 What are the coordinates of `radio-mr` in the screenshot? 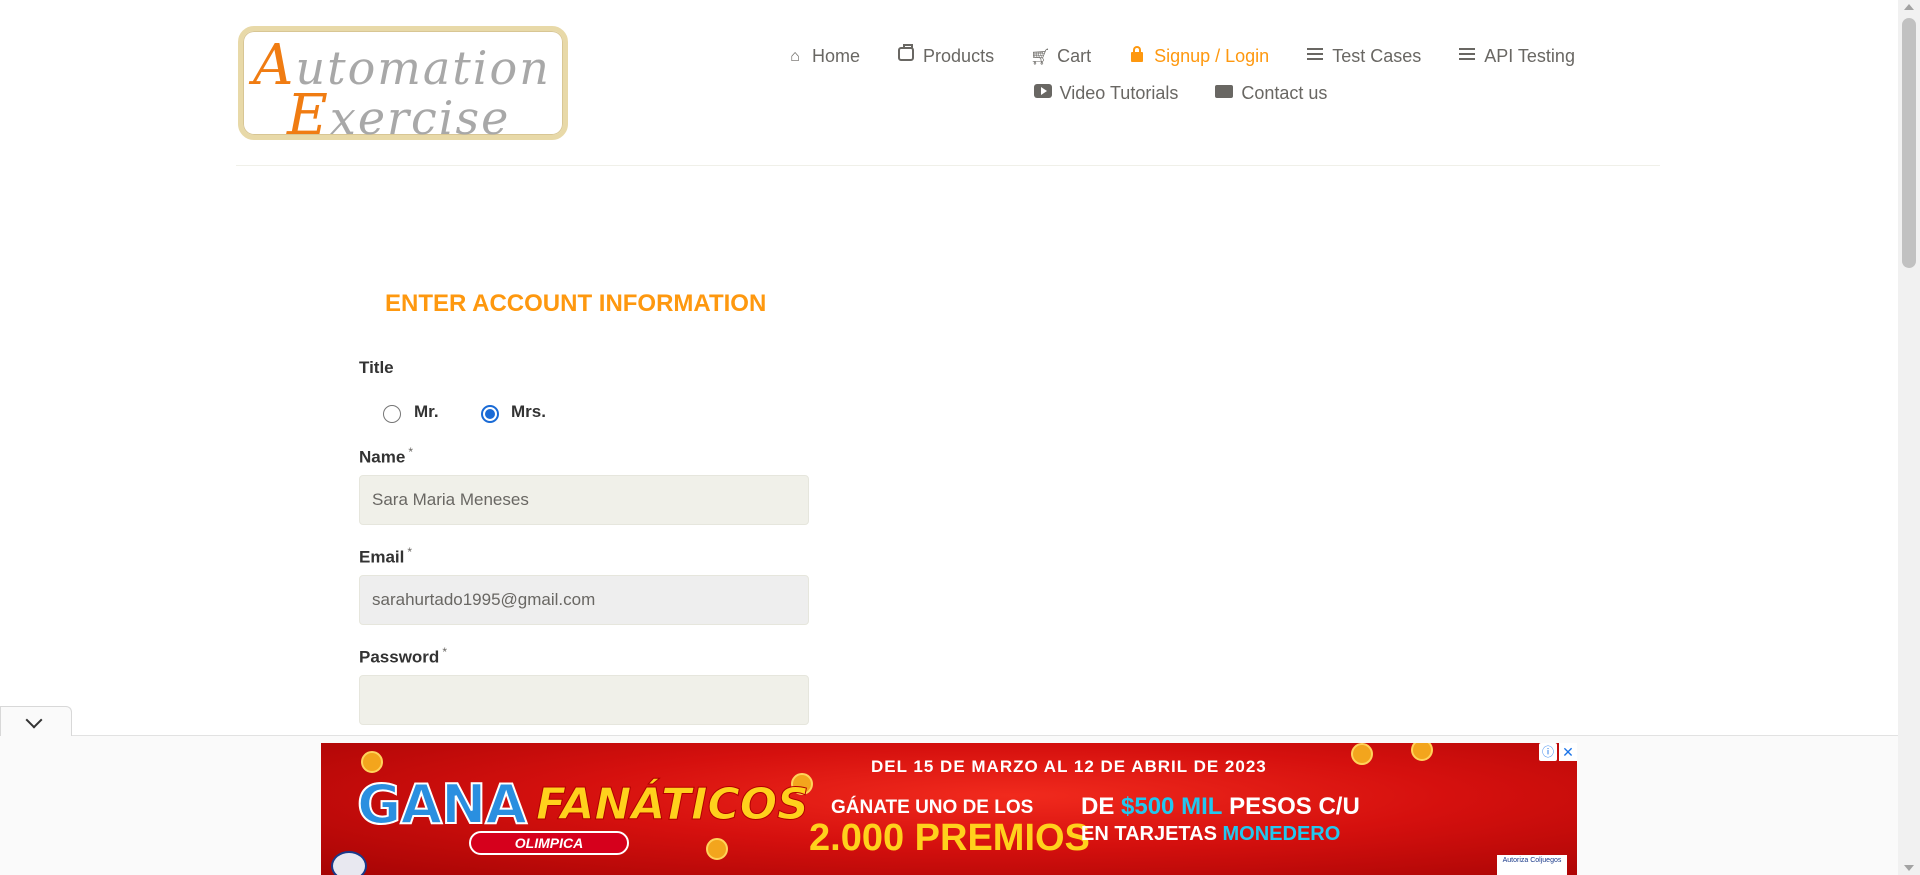 It's located at (392, 414).